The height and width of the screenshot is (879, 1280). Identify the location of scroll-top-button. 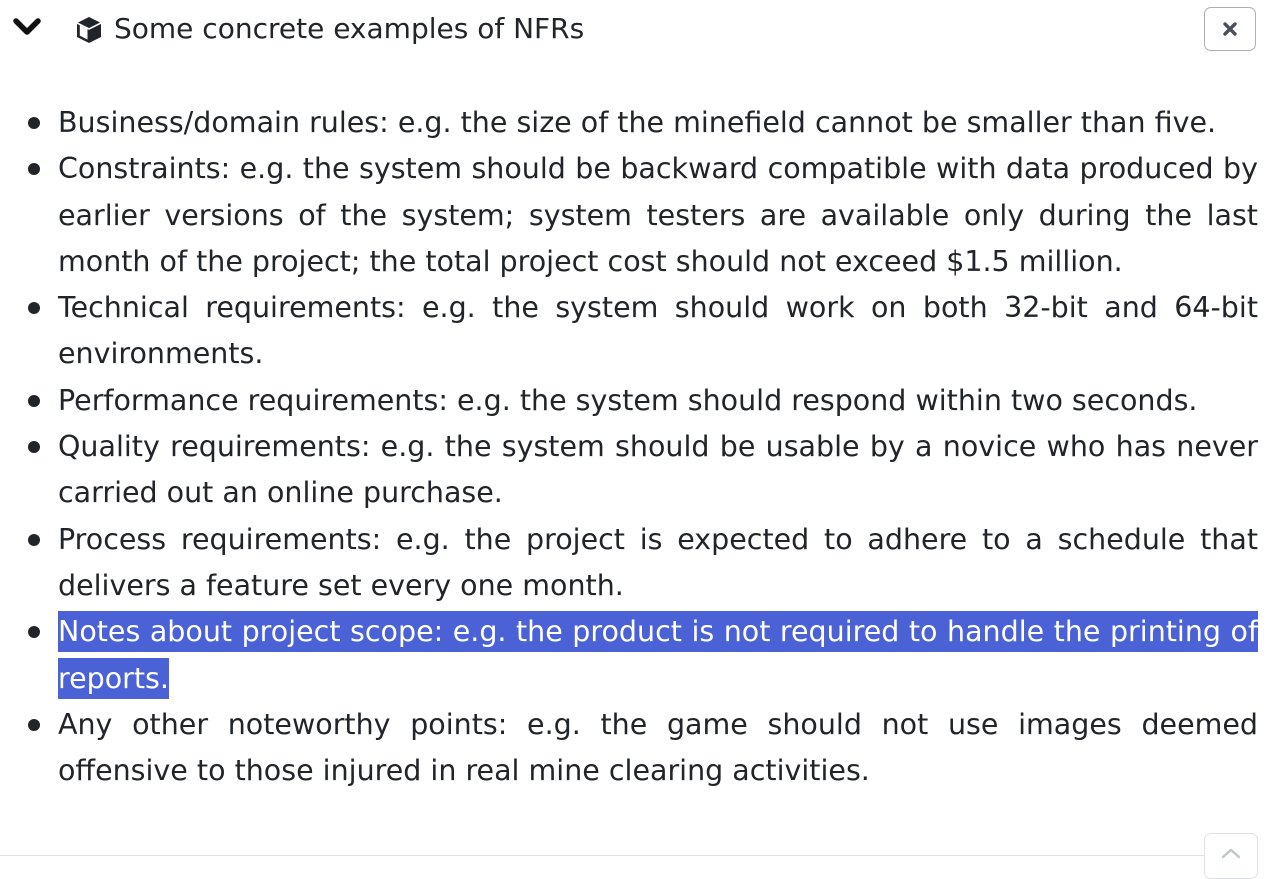
(1231, 856).